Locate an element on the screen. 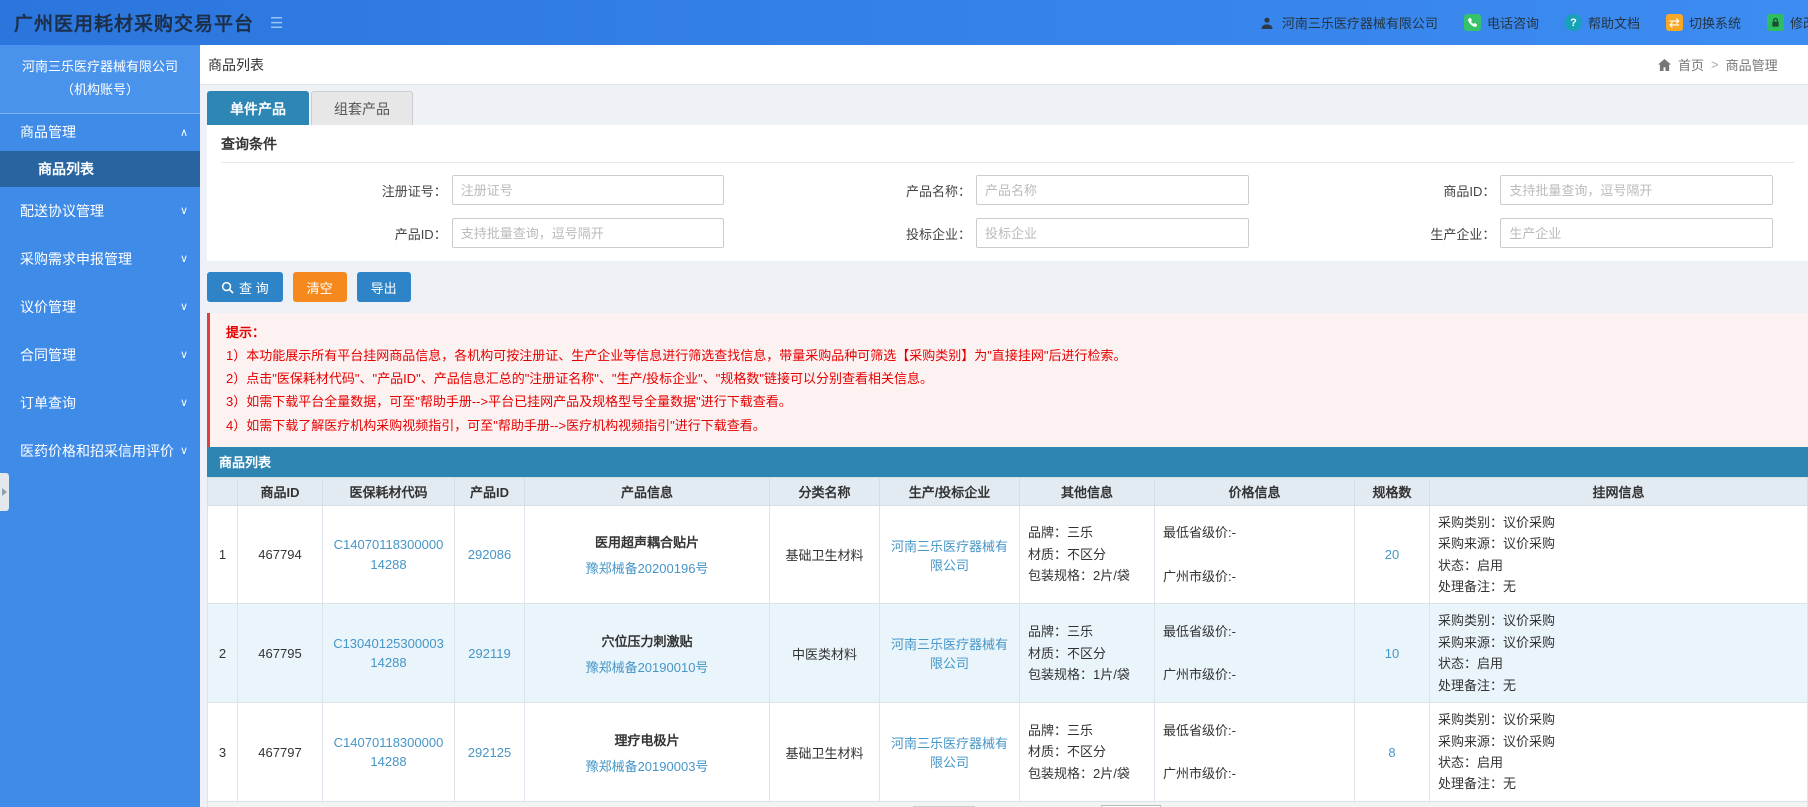 The image size is (1808, 807). sidebar-item-order-query: 订单查询 ∨ is located at coordinates (100, 403).